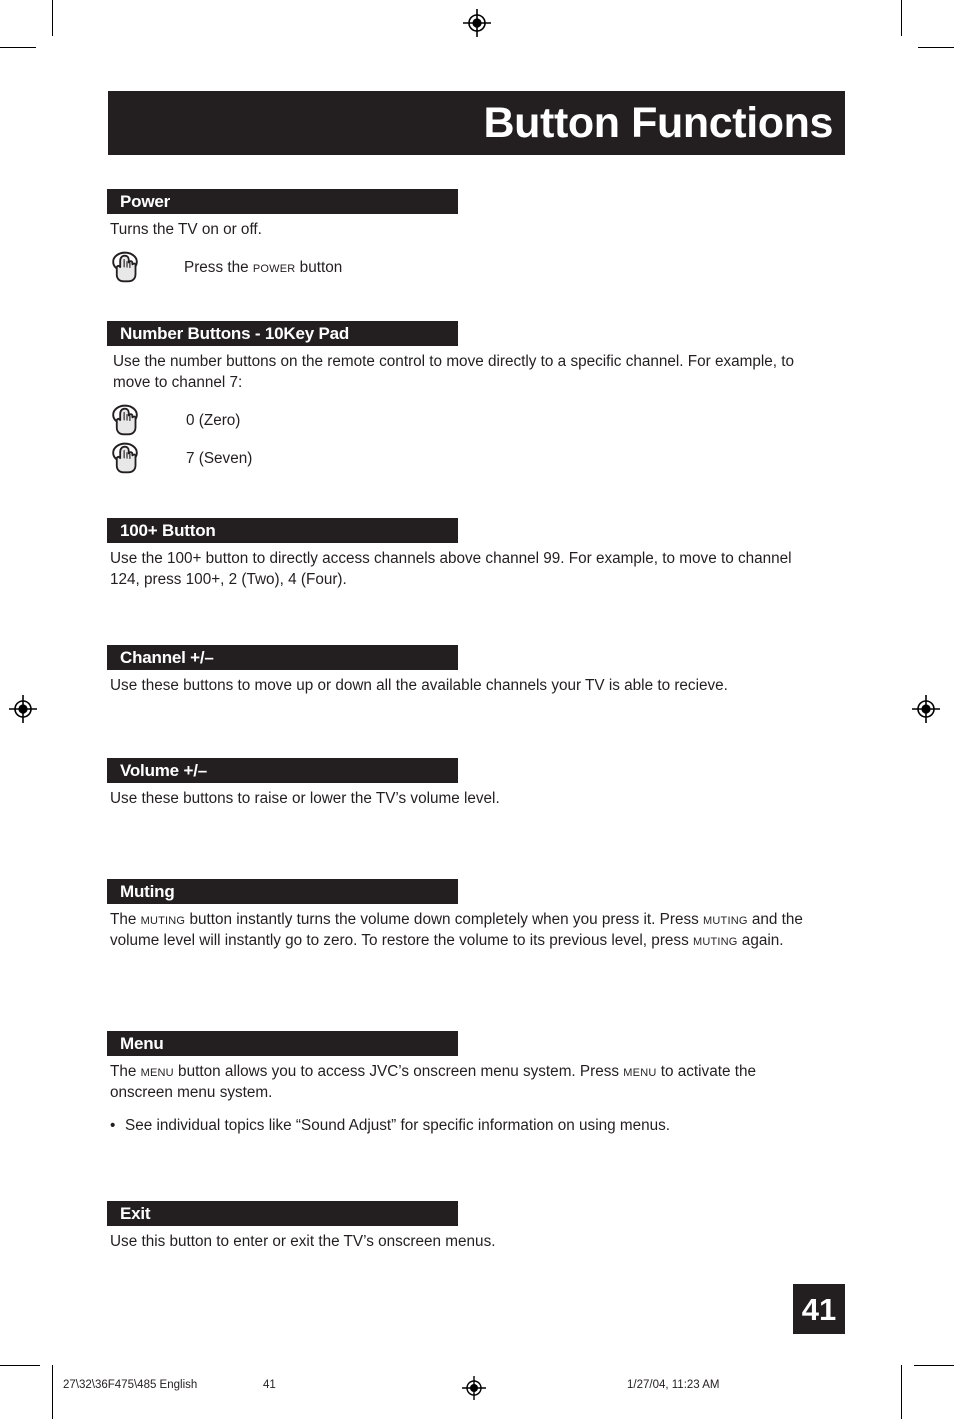 This screenshot has width=954, height=1419. I want to click on press-row-power: Press the Power button, so click(532, 267).